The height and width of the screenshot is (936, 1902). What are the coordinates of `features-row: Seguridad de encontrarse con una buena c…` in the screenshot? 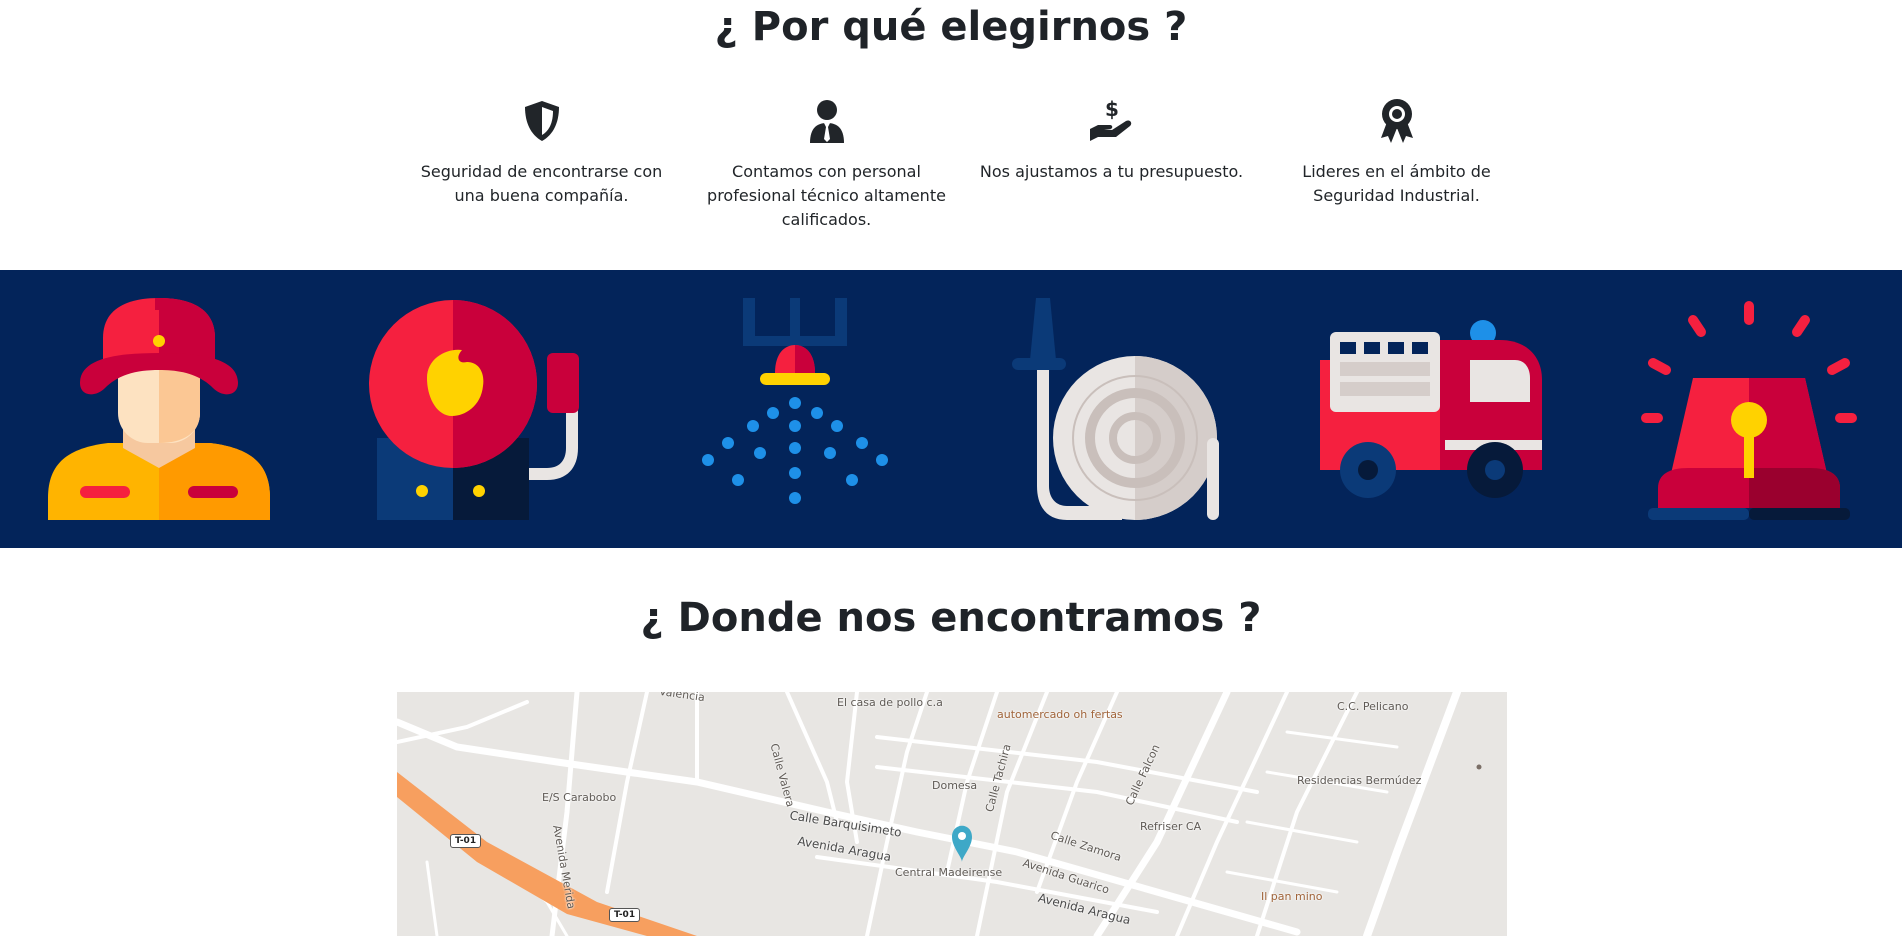 It's located at (969, 164).